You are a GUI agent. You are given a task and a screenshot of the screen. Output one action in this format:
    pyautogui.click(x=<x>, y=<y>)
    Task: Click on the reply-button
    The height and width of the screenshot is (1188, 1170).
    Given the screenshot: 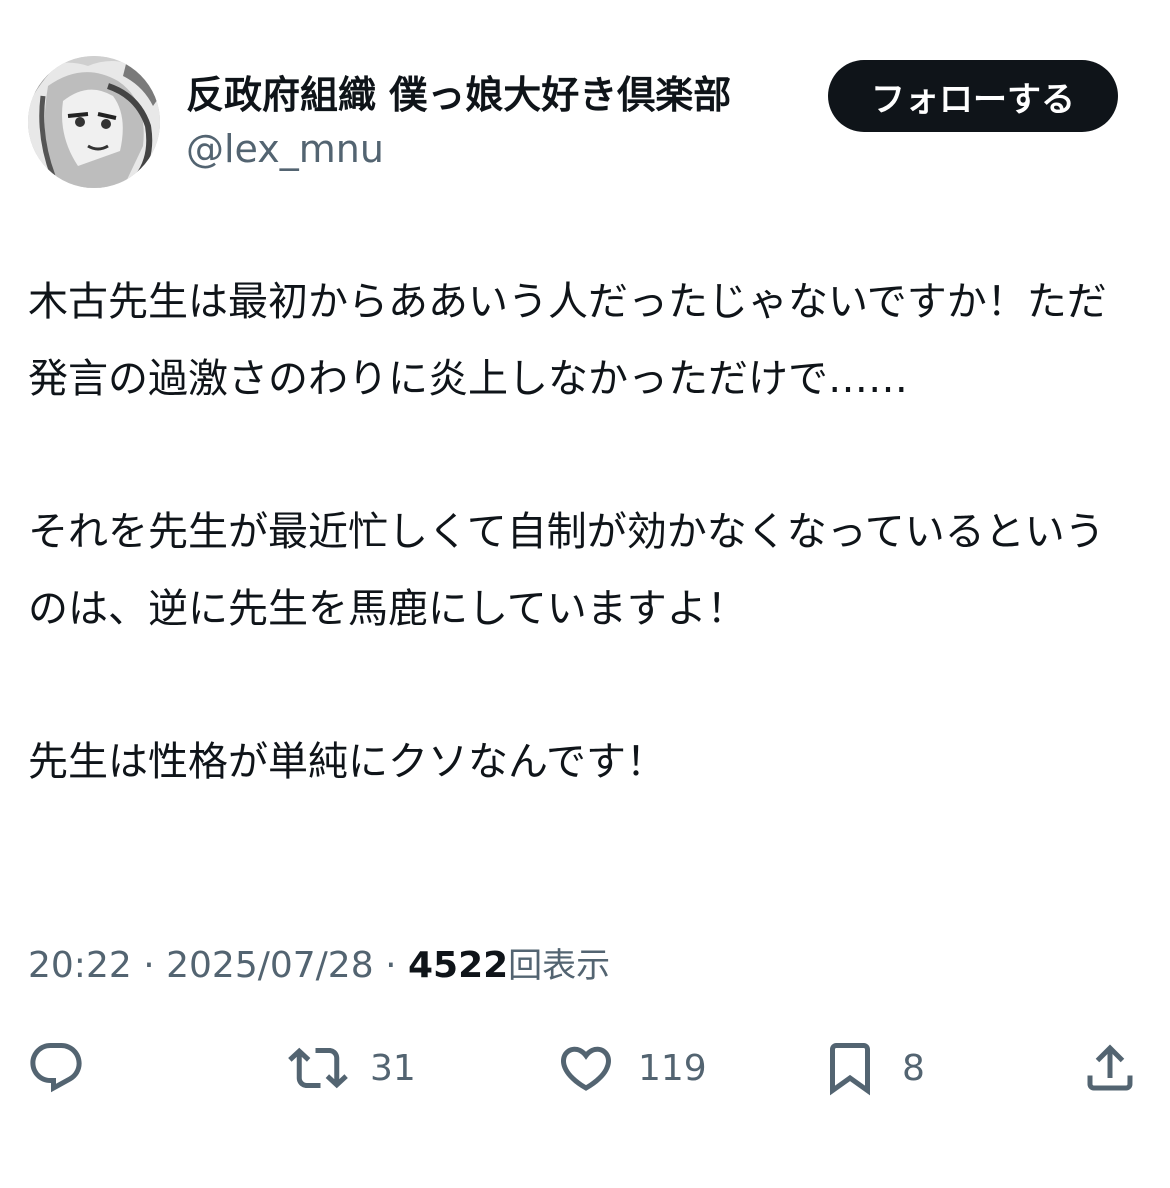 What is the action you would take?
    pyautogui.click(x=56, y=1068)
    